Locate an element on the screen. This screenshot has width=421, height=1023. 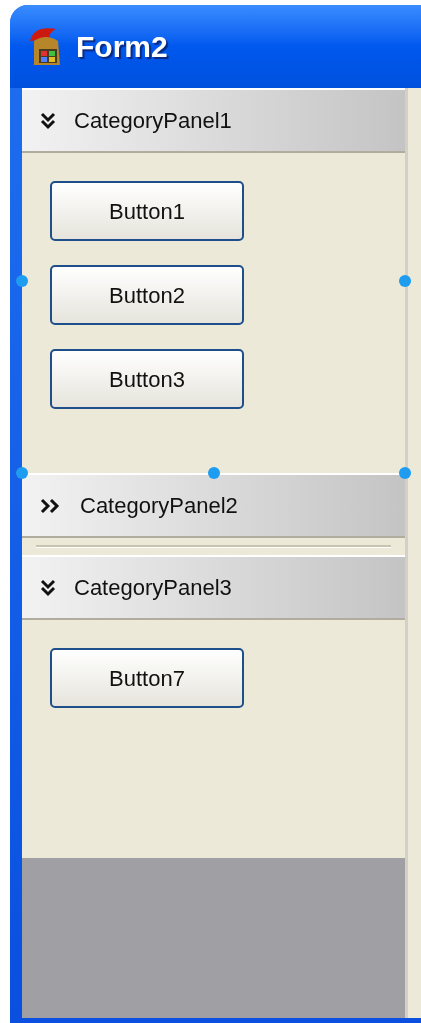
panel-button: Button3 is located at coordinates (147, 379).